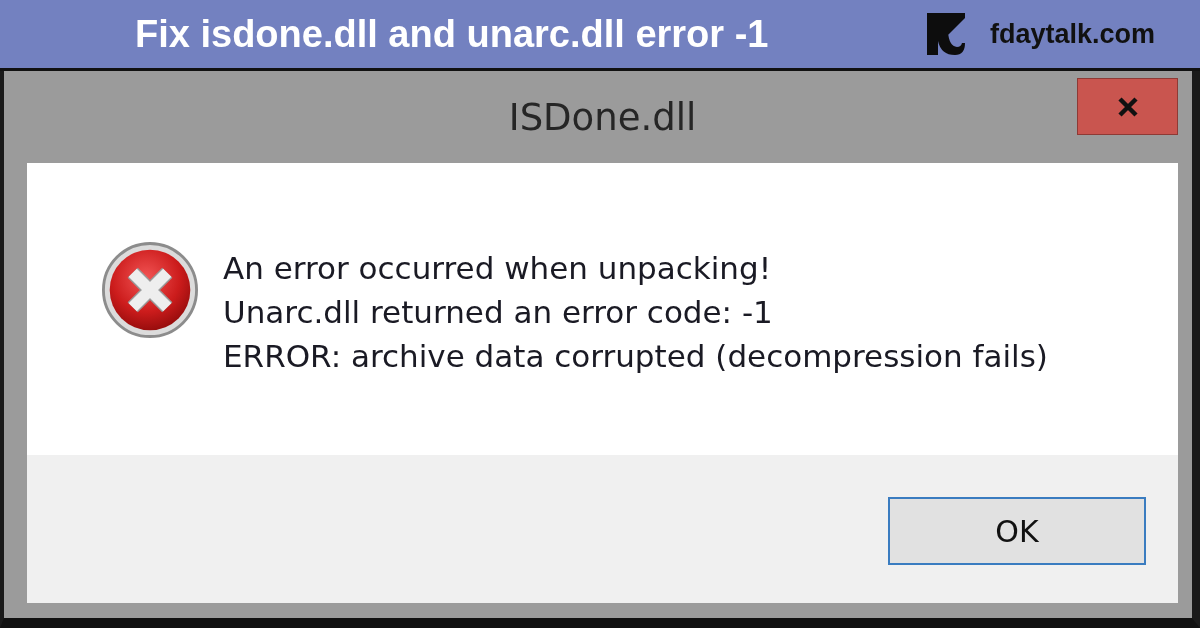 The height and width of the screenshot is (628, 1200). I want to click on site-name: fdaytalk.com, so click(1072, 34).